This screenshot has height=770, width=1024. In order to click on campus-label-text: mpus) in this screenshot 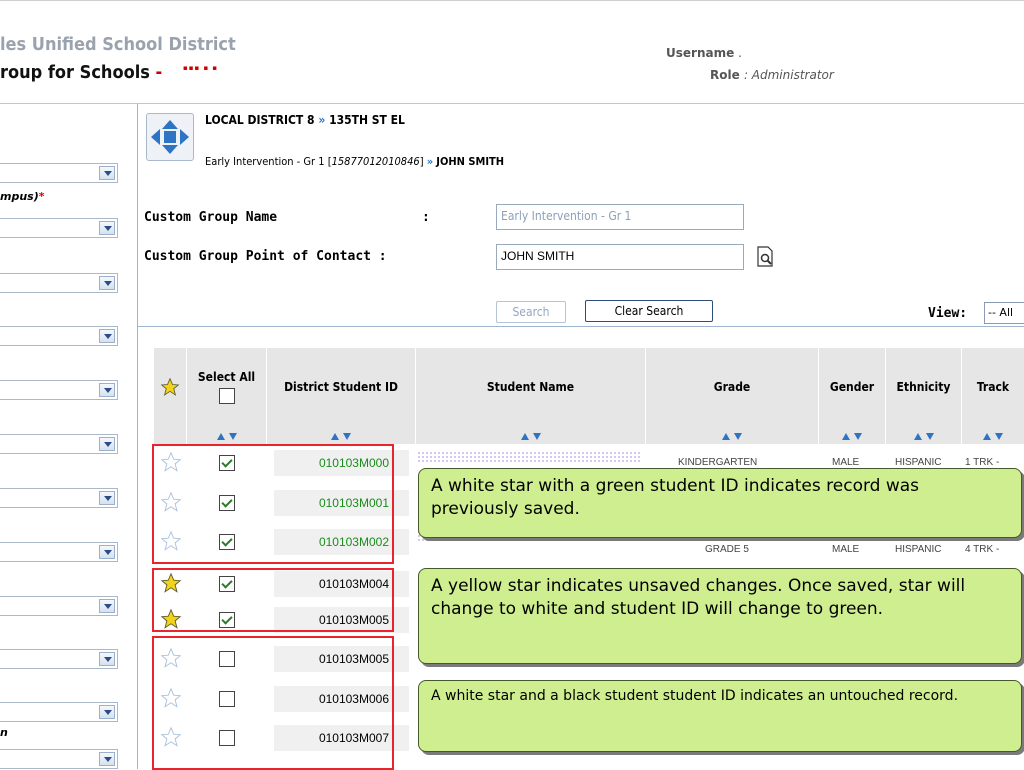, I will do `click(19, 196)`.